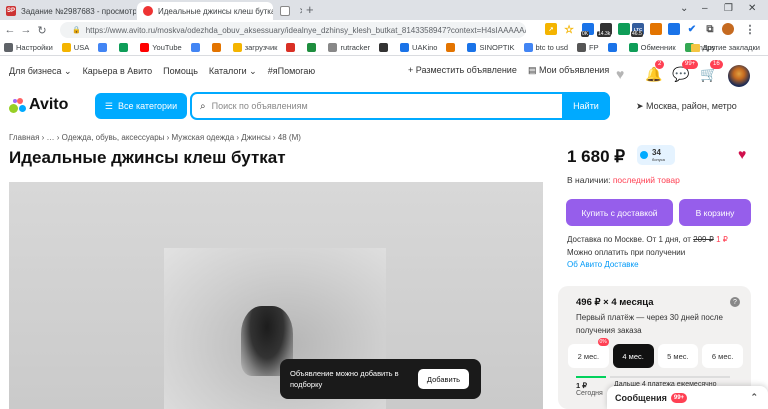 The height and width of the screenshot is (409, 768). Describe the element at coordinates (344, 379) in the screenshot. I see `toast-text: Объявление можно добавить в подборку` at that location.